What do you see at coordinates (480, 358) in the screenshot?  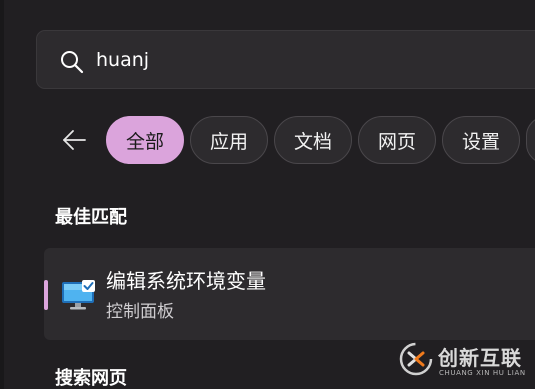 I see `watermark-name: 创新互联` at bounding box center [480, 358].